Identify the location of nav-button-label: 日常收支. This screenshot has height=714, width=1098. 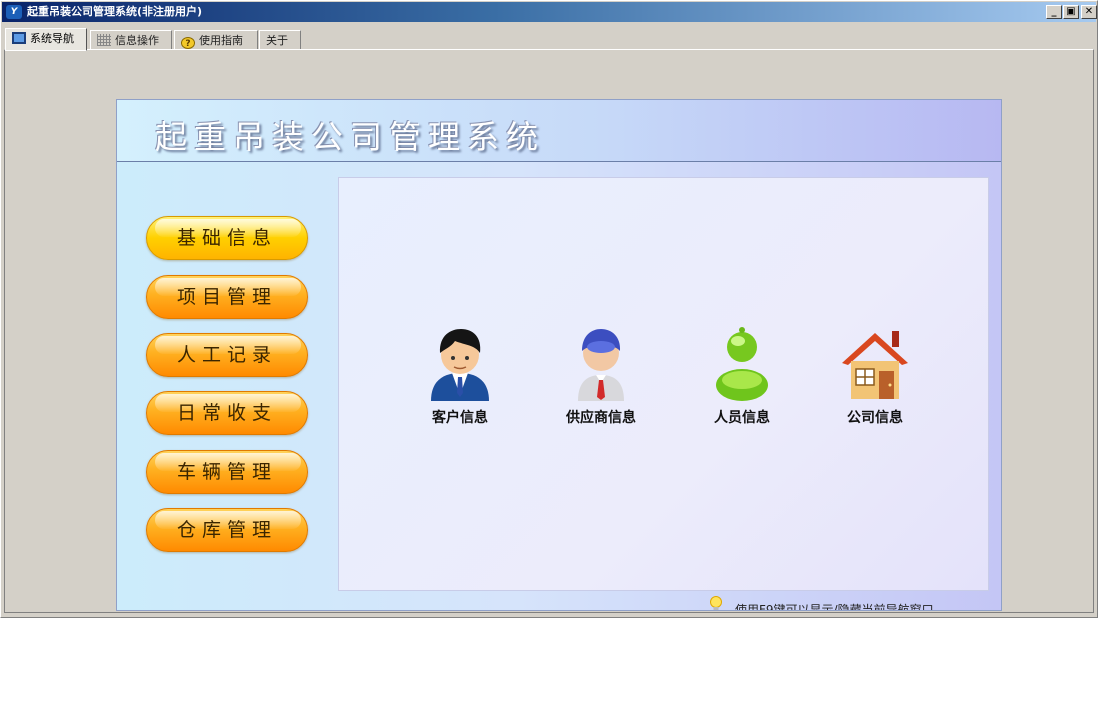
(226, 413).